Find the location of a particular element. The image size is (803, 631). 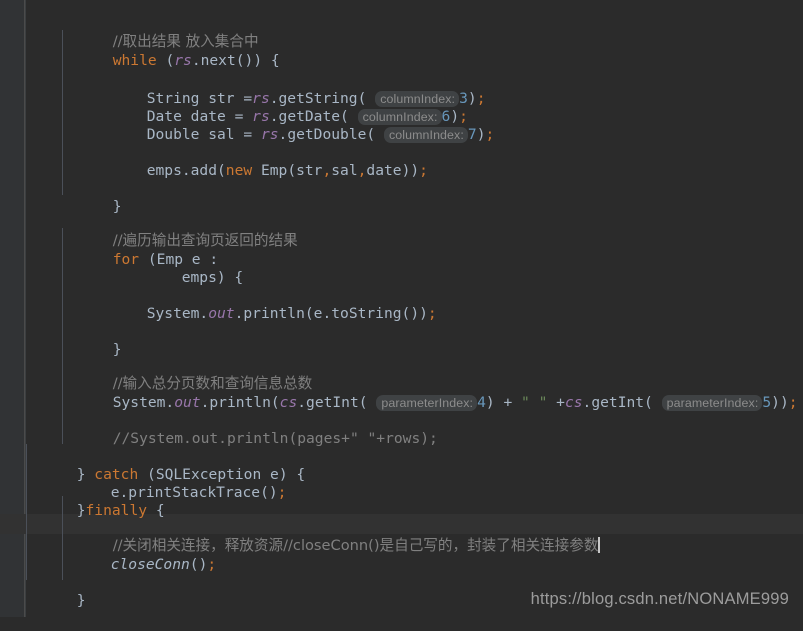

code-line: while (rs.next()) { is located at coordinates (170, 50).